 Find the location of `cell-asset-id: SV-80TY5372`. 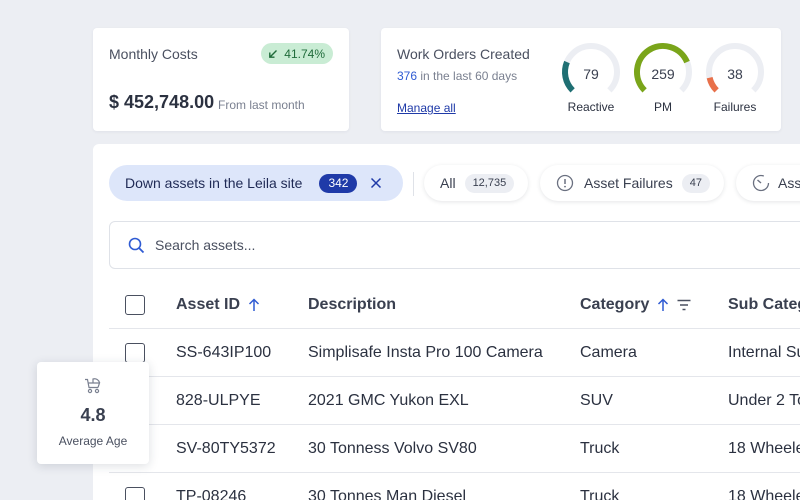

cell-asset-id: SV-80TY5372 is located at coordinates (226, 448).